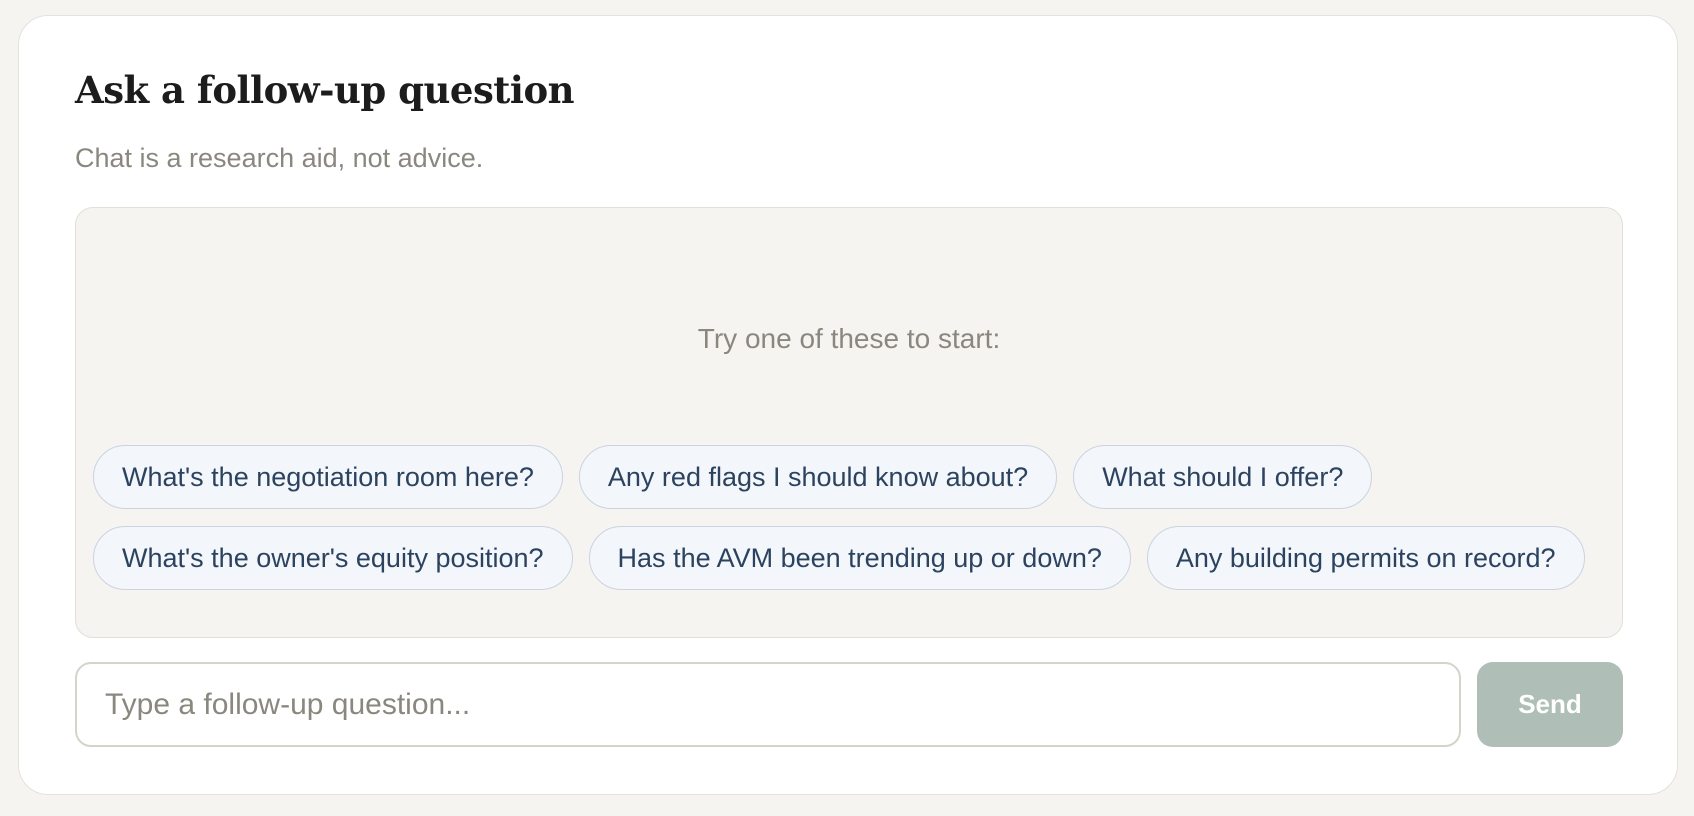 The height and width of the screenshot is (816, 1694). What do you see at coordinates (768, 704) in the screenshot?
I see `question-input` at bounding box center [768, 704].